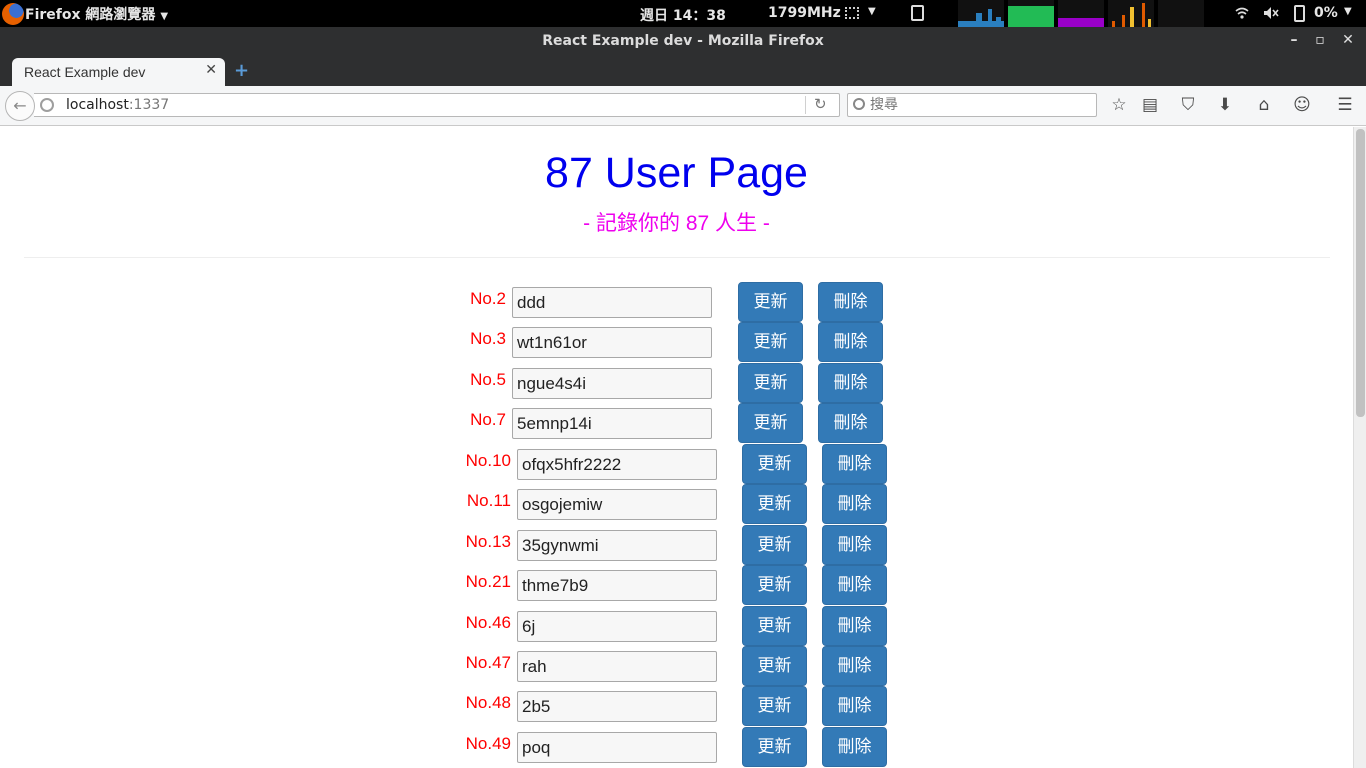  Describe the element at coordinates (488, 702) in the screenshot. I see `user-number-label: No.48` at that location.